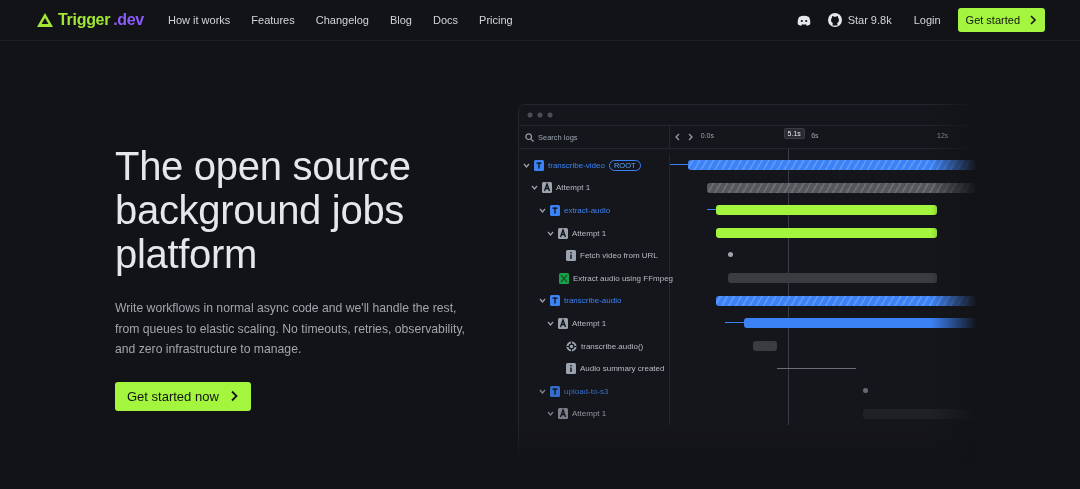  I want to click on nav-link: Changelog, so click(342, 20).